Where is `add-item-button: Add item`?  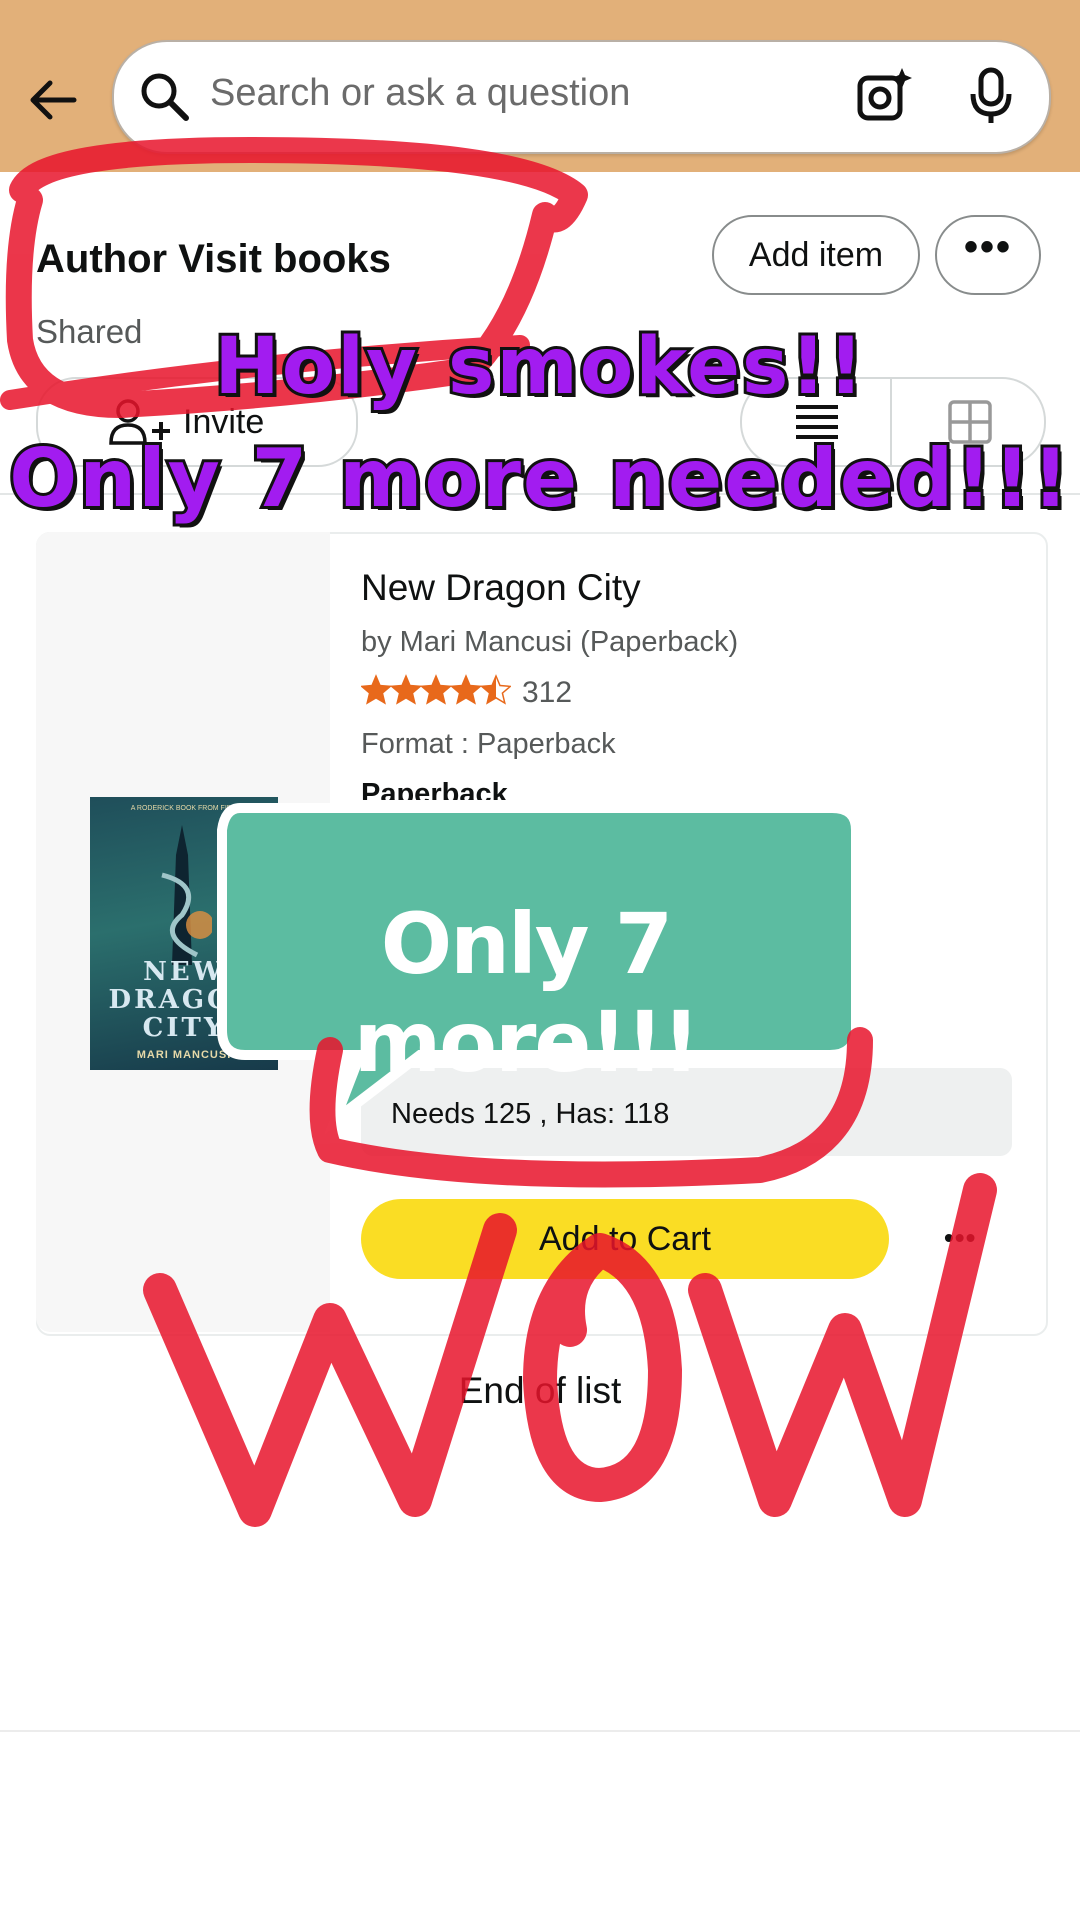 add-item-button: Add item is located at coordinates (816, 255).